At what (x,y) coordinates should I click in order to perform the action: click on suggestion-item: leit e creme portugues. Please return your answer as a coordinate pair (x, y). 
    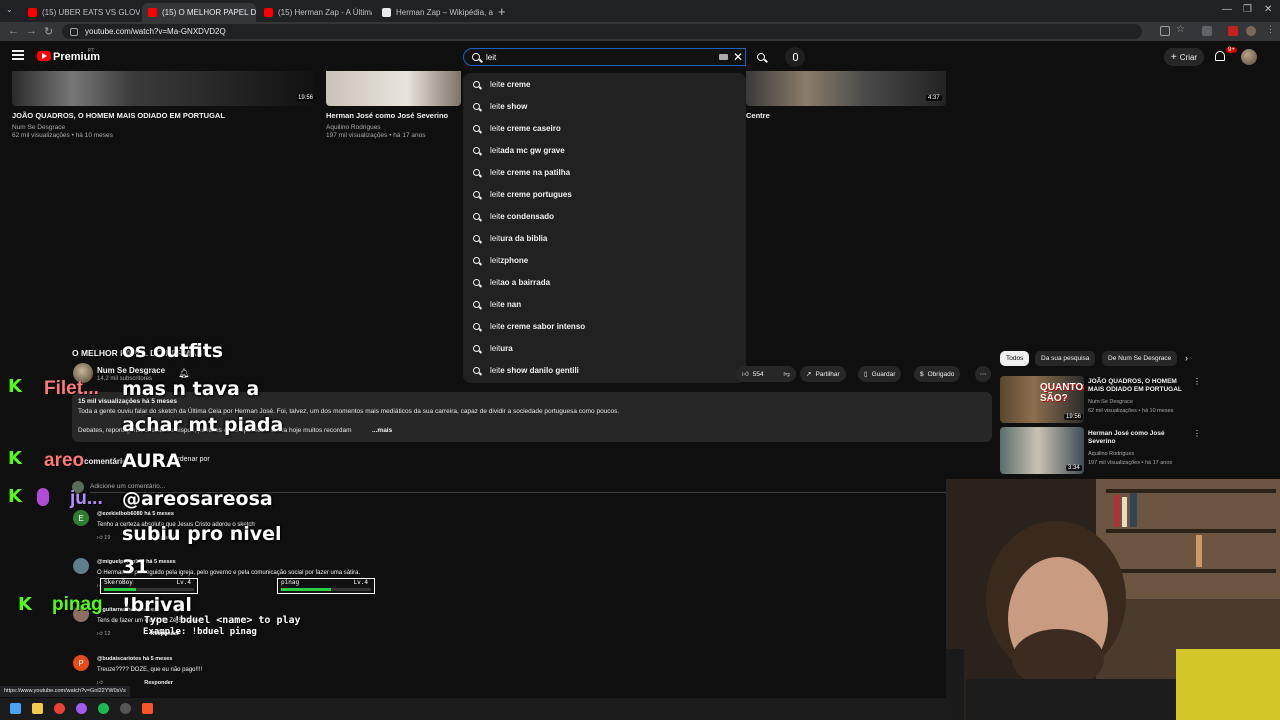
    Looking at the image, I should click on (604, 194).